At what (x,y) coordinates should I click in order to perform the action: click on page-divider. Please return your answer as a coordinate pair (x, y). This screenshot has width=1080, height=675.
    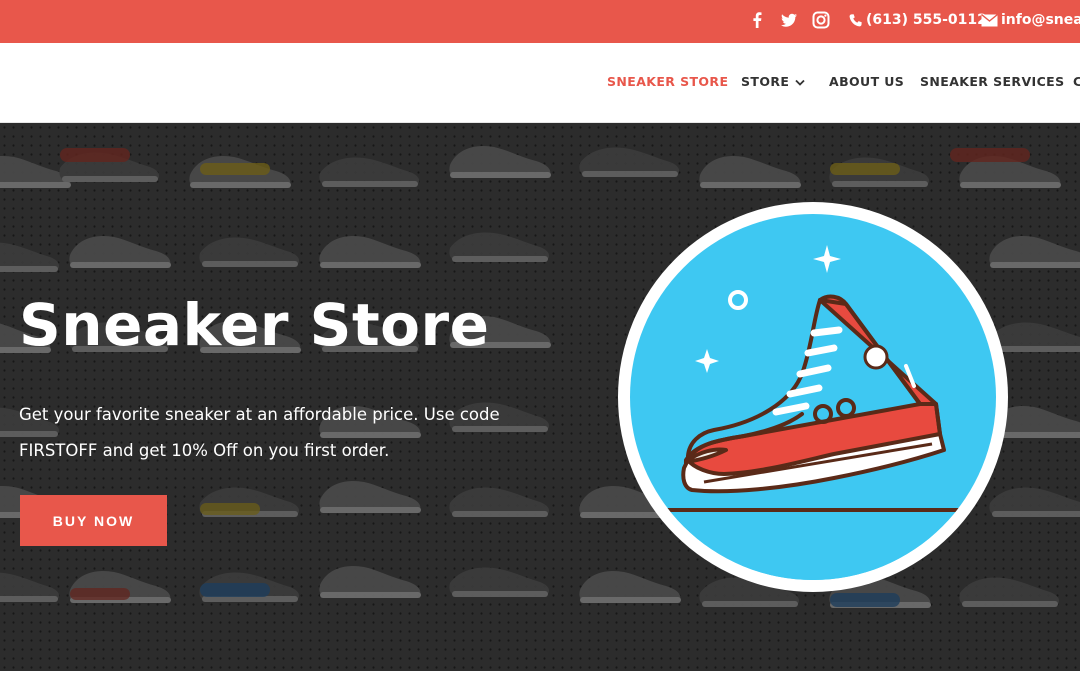
    Looking at the image, I should click on (540, 673).